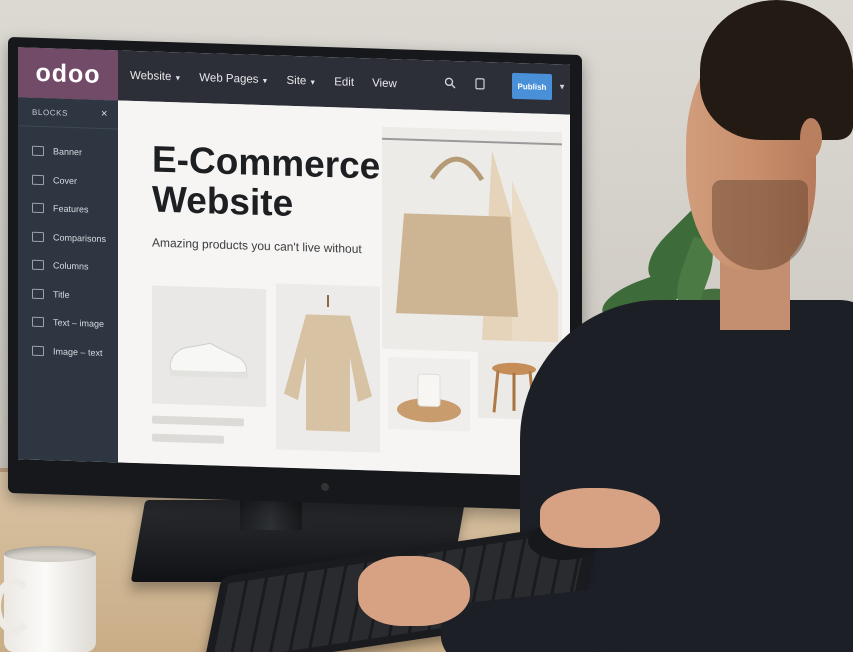  Describe the element at coordinates (760, 225) in the screenshot. I see `person-beard` at that location.